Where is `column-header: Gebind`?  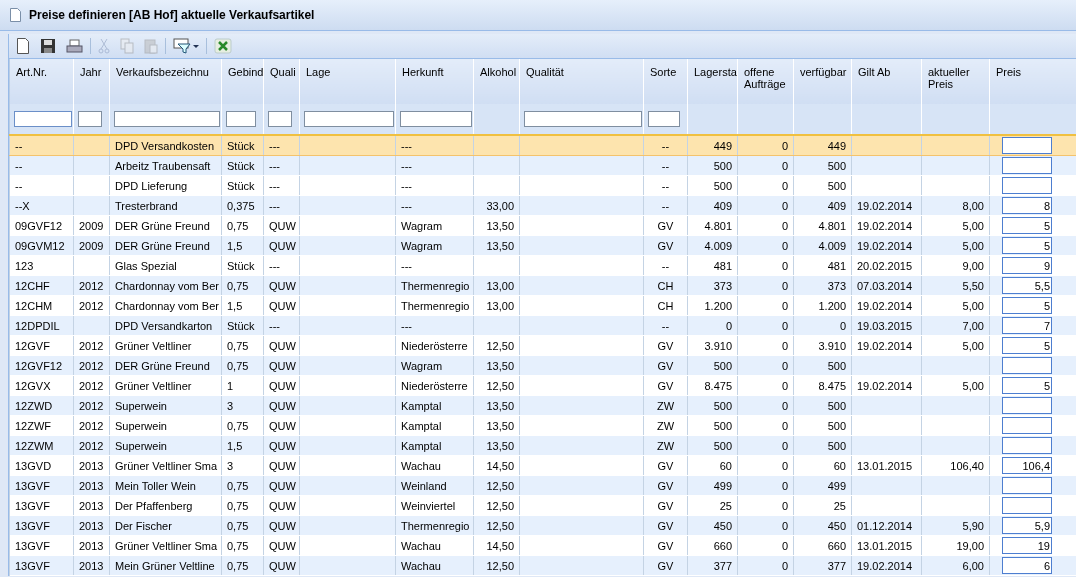
column-header: Gebind is located at coordinates (242, 81).